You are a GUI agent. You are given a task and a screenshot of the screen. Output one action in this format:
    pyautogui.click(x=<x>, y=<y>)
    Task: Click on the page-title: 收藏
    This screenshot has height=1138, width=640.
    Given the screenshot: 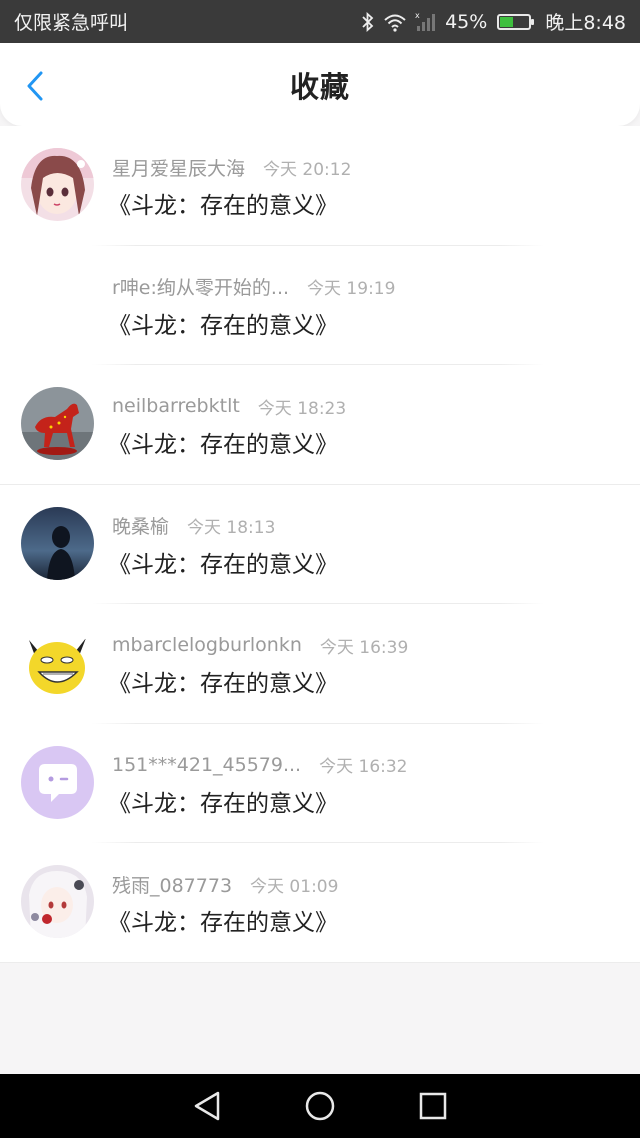 What is the action you would take?
    pyautogui.click(x=319, y=86)
    